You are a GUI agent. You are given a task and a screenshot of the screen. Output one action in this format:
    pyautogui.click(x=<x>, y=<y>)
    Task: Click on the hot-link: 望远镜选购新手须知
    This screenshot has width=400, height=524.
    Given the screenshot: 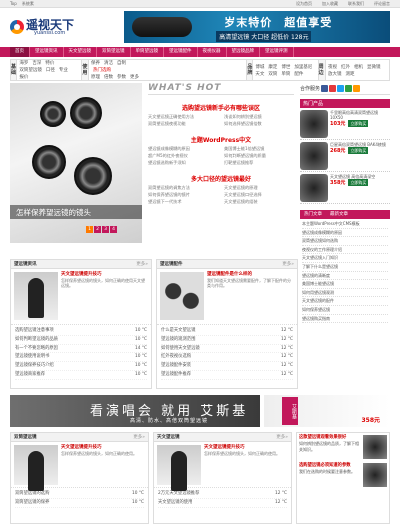 What is the action you would take?
    pyautogui.click(x=183, y=163)
    